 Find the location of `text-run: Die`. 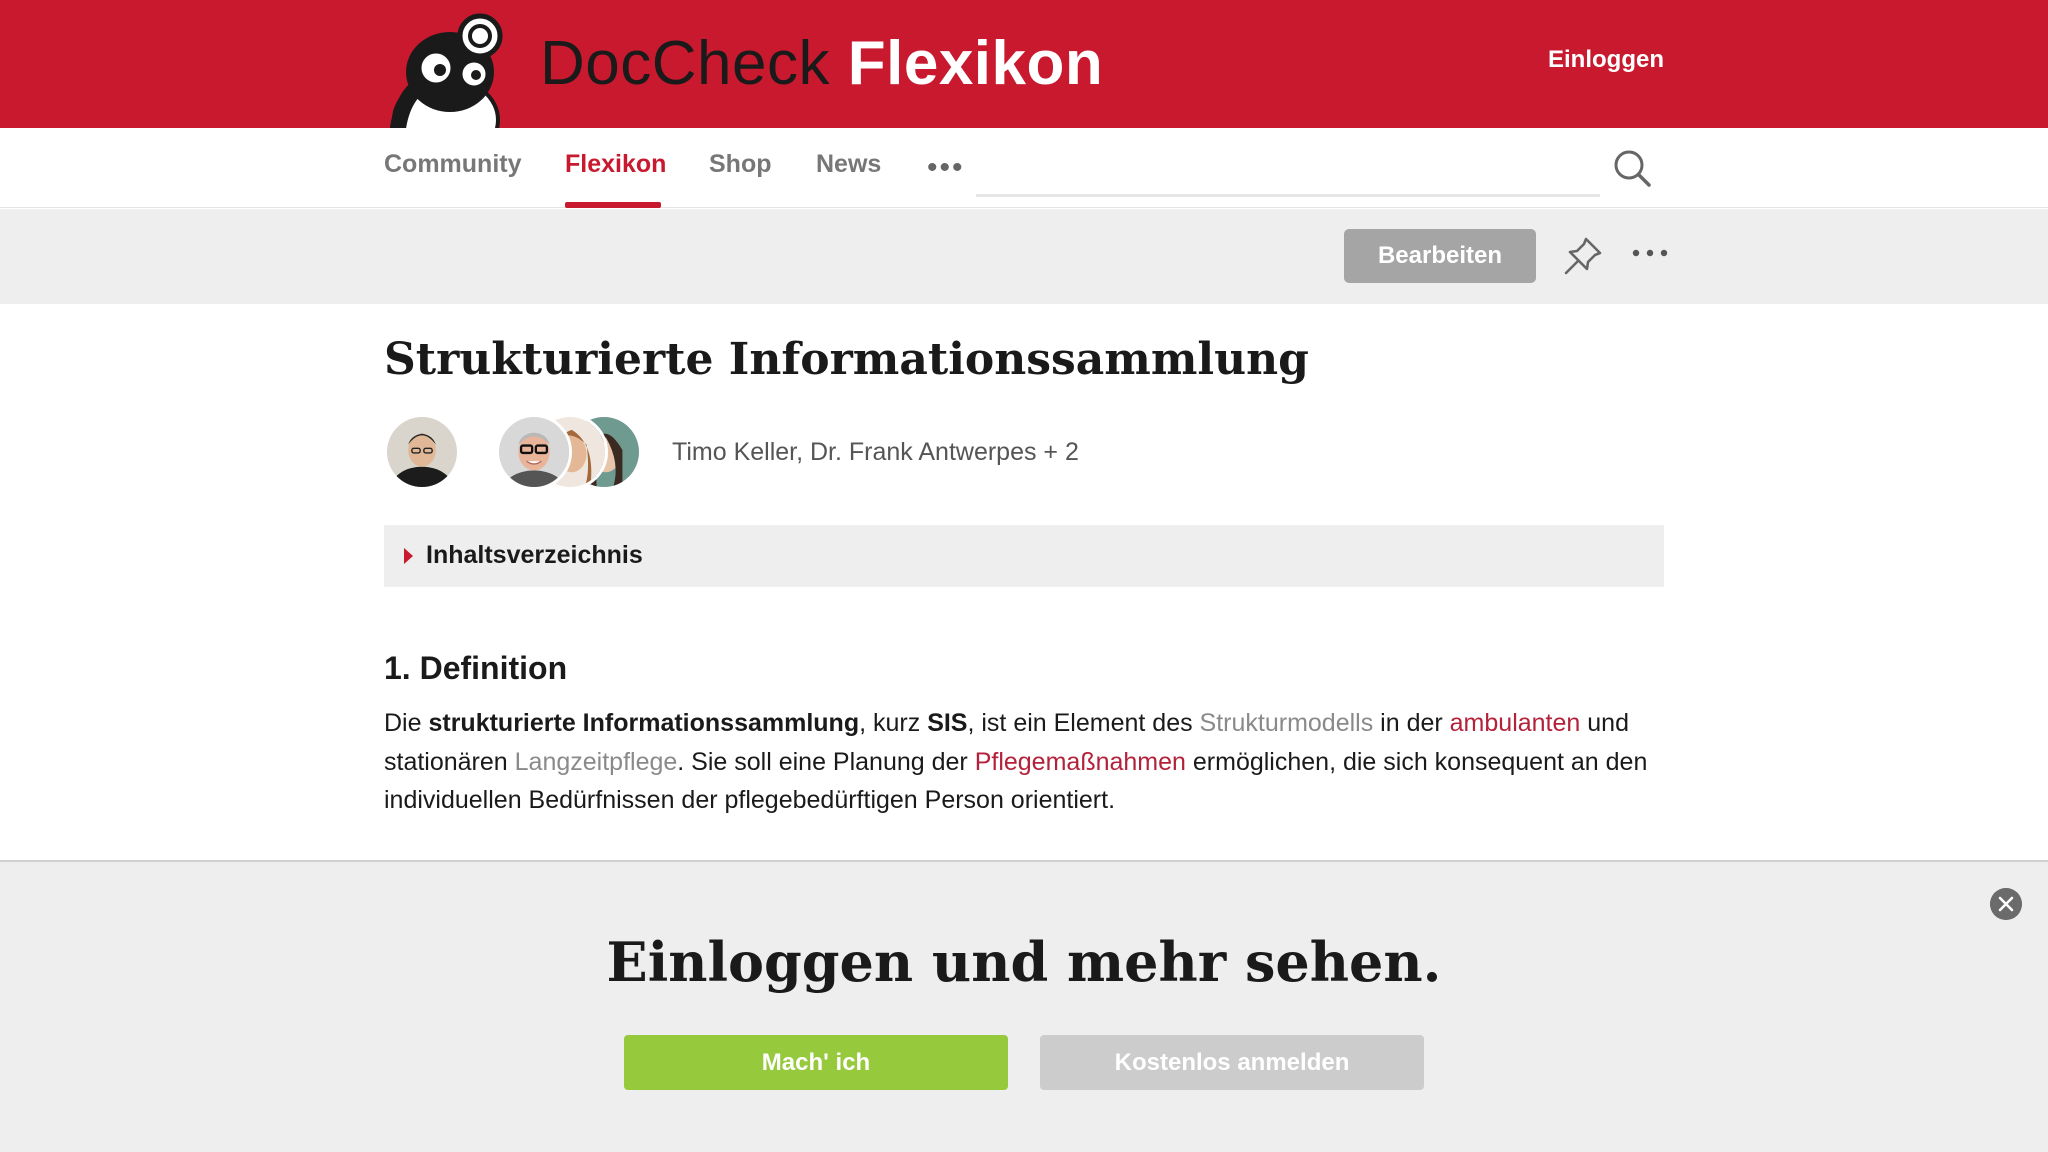

text-run: Die is located at coordinates (406, 723).